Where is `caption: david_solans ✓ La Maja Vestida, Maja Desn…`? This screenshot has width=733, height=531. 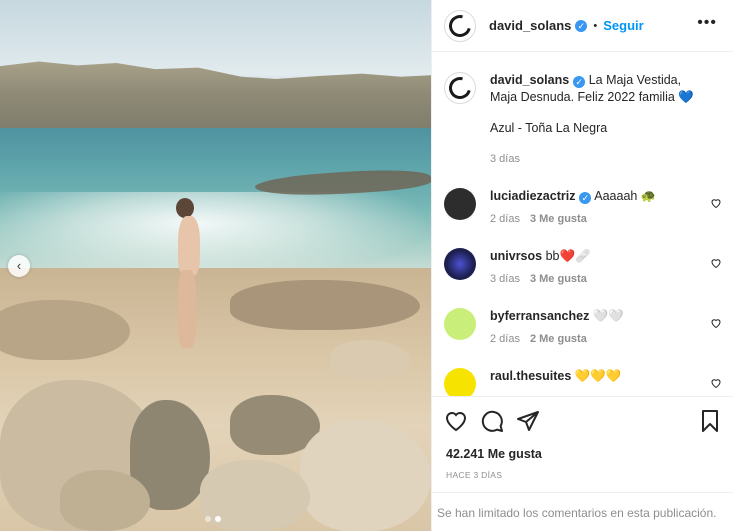 caption: david_solans ✓ La Maja Vestida, Maja Desn… is located at coordinates (583, 120).